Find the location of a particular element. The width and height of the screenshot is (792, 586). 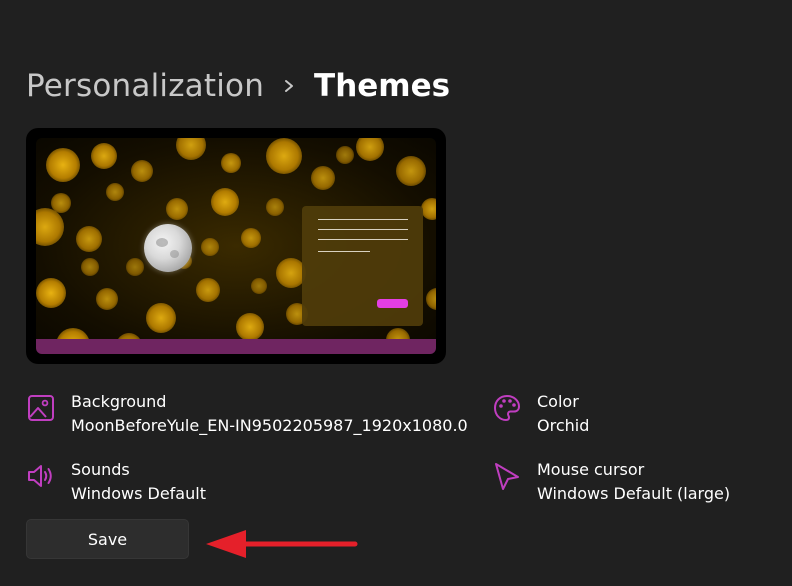

moon-image is located at coordinates (168, 248).